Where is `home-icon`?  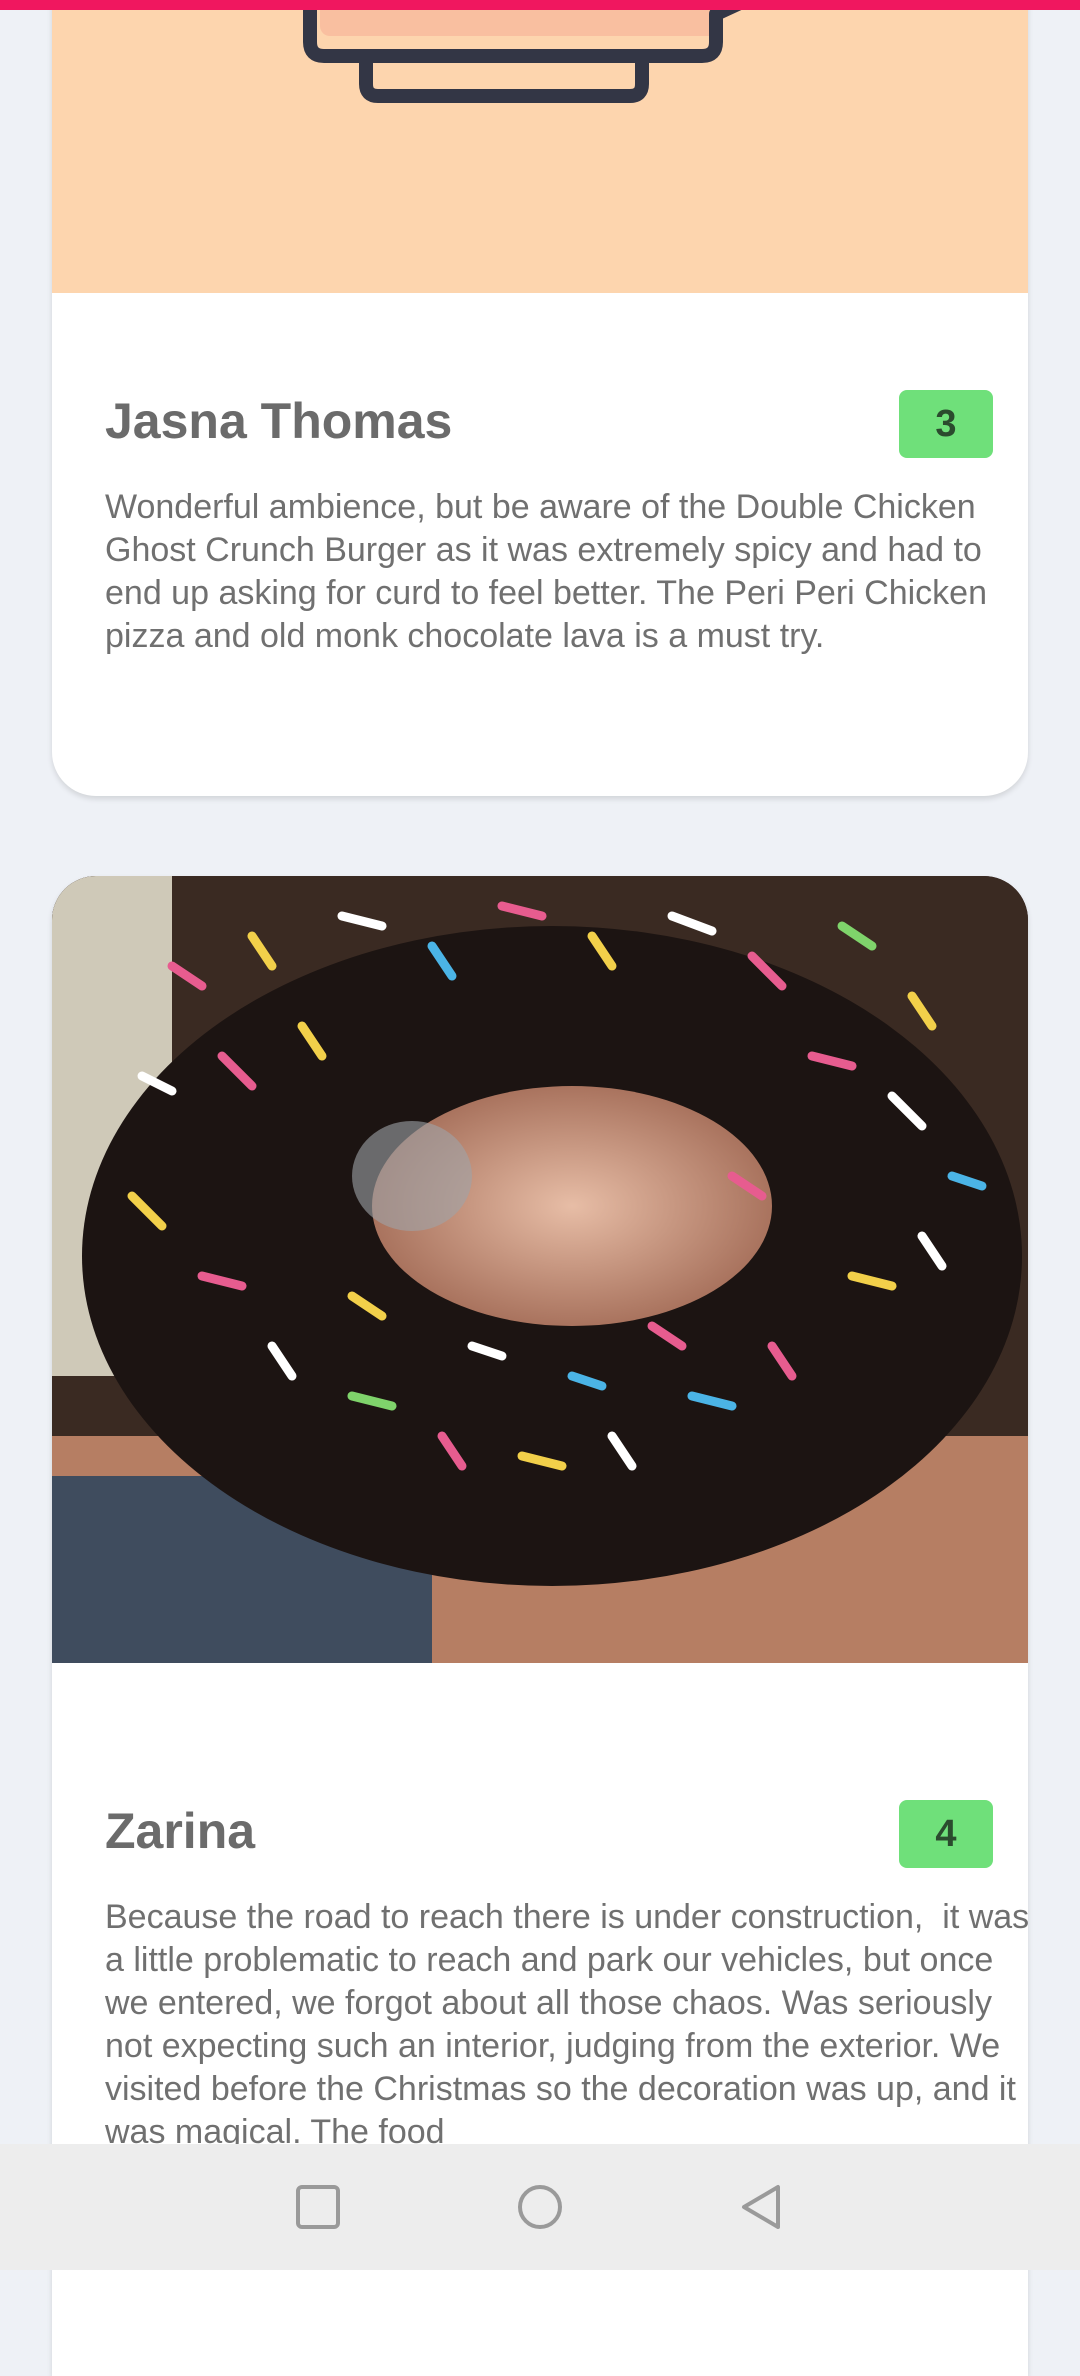 home-icon is located at coordinates (540, 2207).